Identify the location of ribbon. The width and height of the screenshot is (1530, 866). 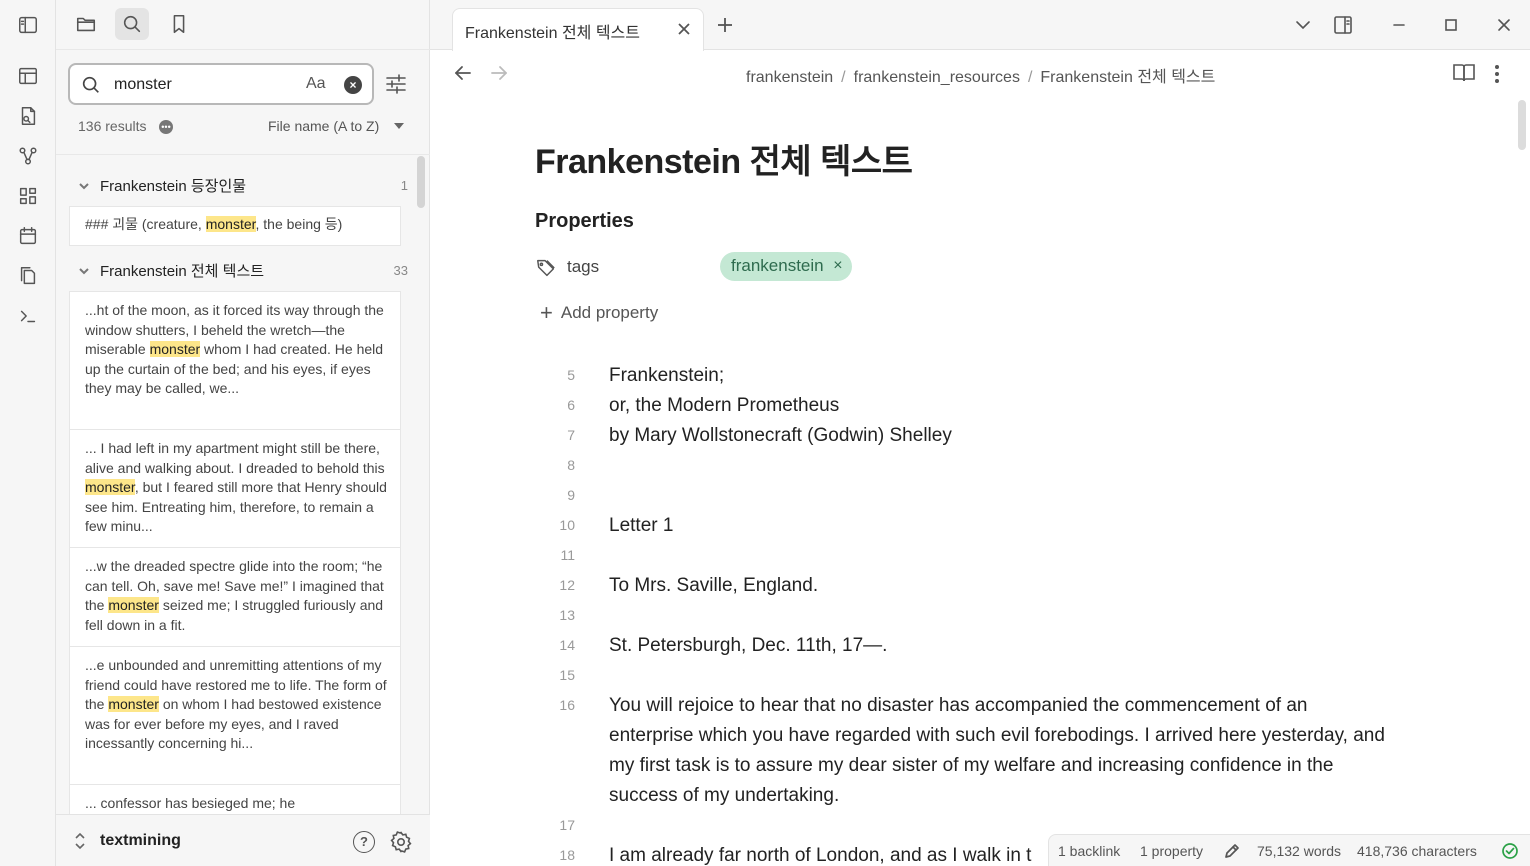
(28, 433).